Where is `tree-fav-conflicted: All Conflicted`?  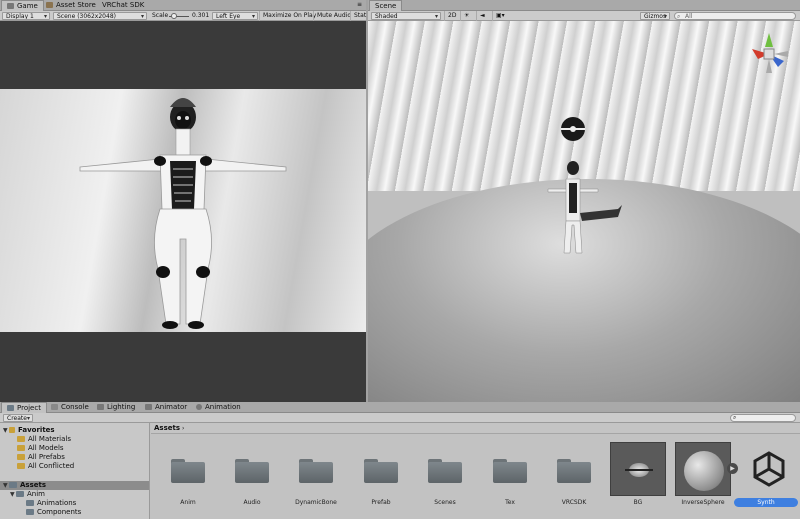 tree-fav-conflicted: All Conflicted is located at coordinates (45, 466).